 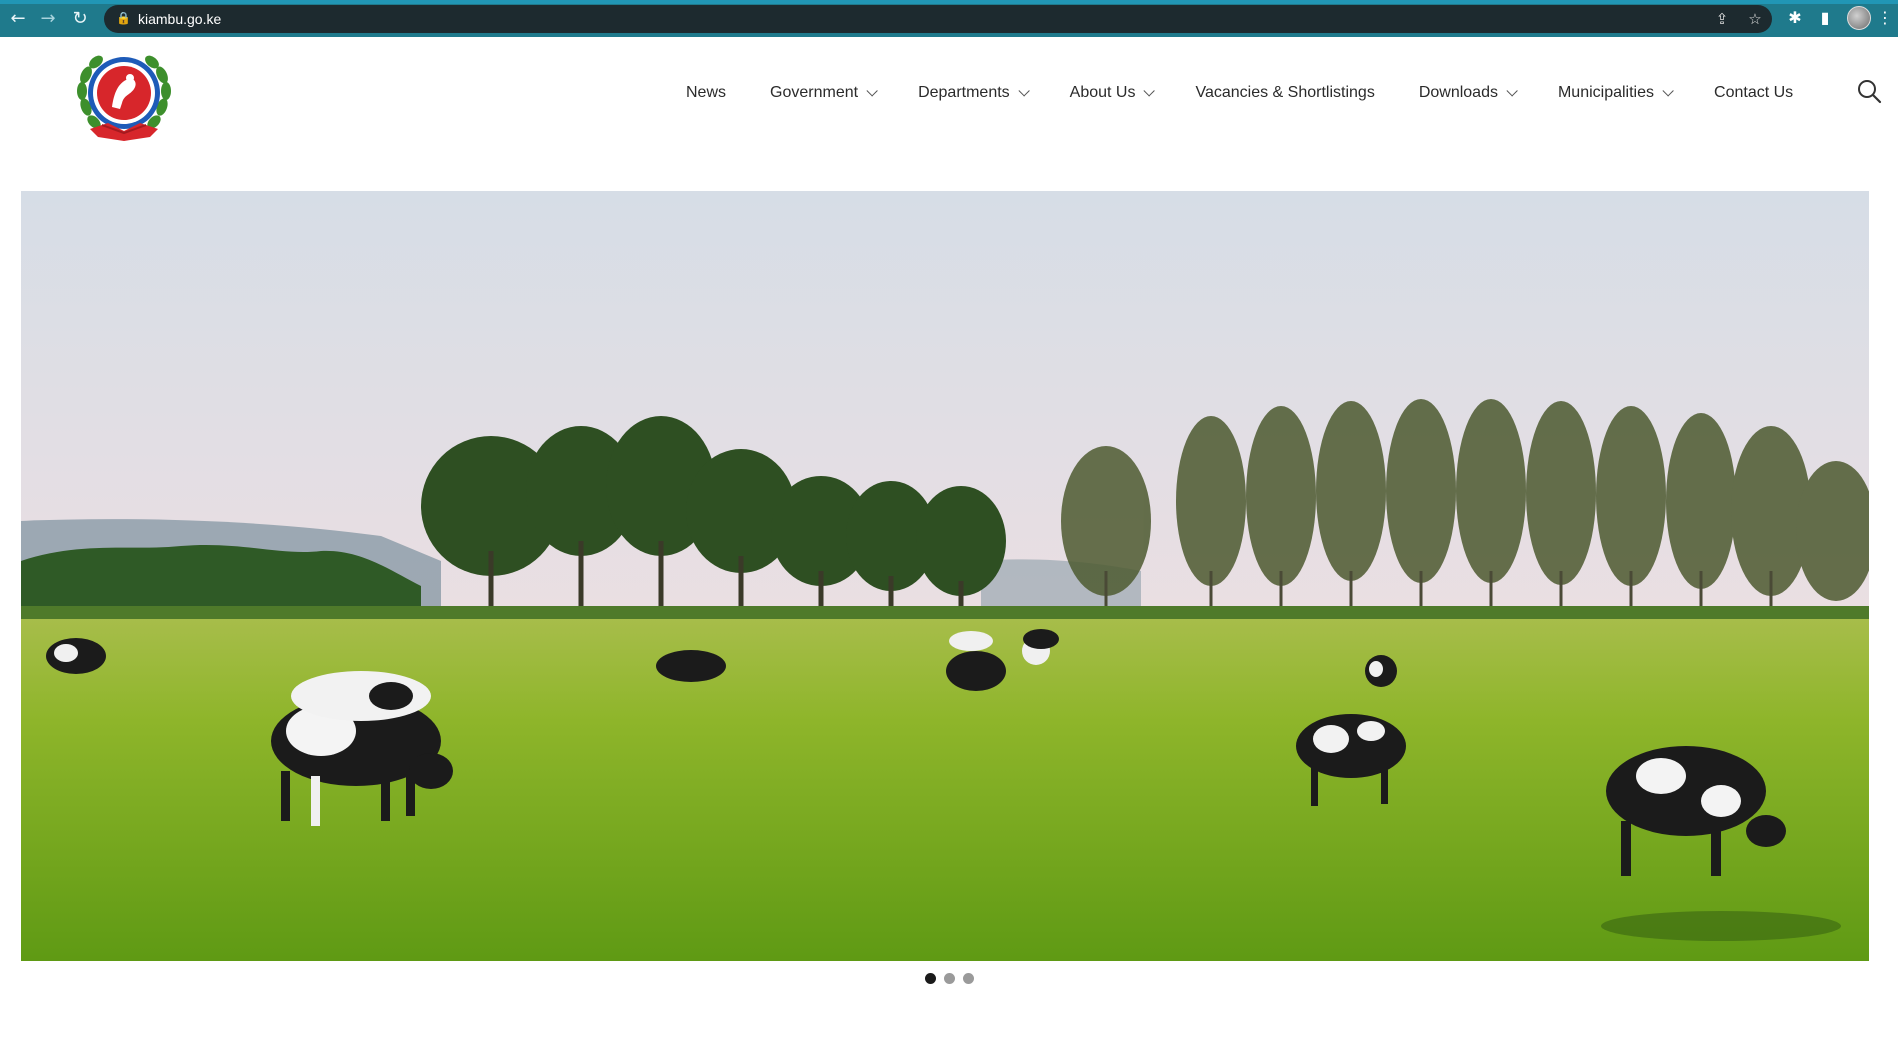 I want to click on share-icon: ⇪, so click(x=1722, y=19).